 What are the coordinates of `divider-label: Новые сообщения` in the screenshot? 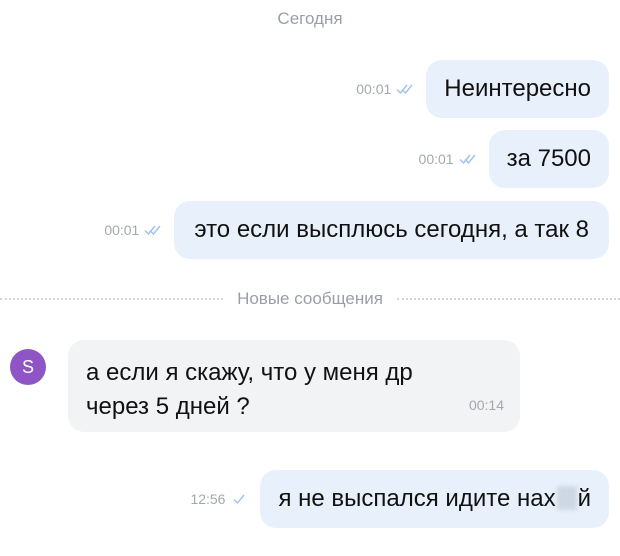 It's located at (310, 298).